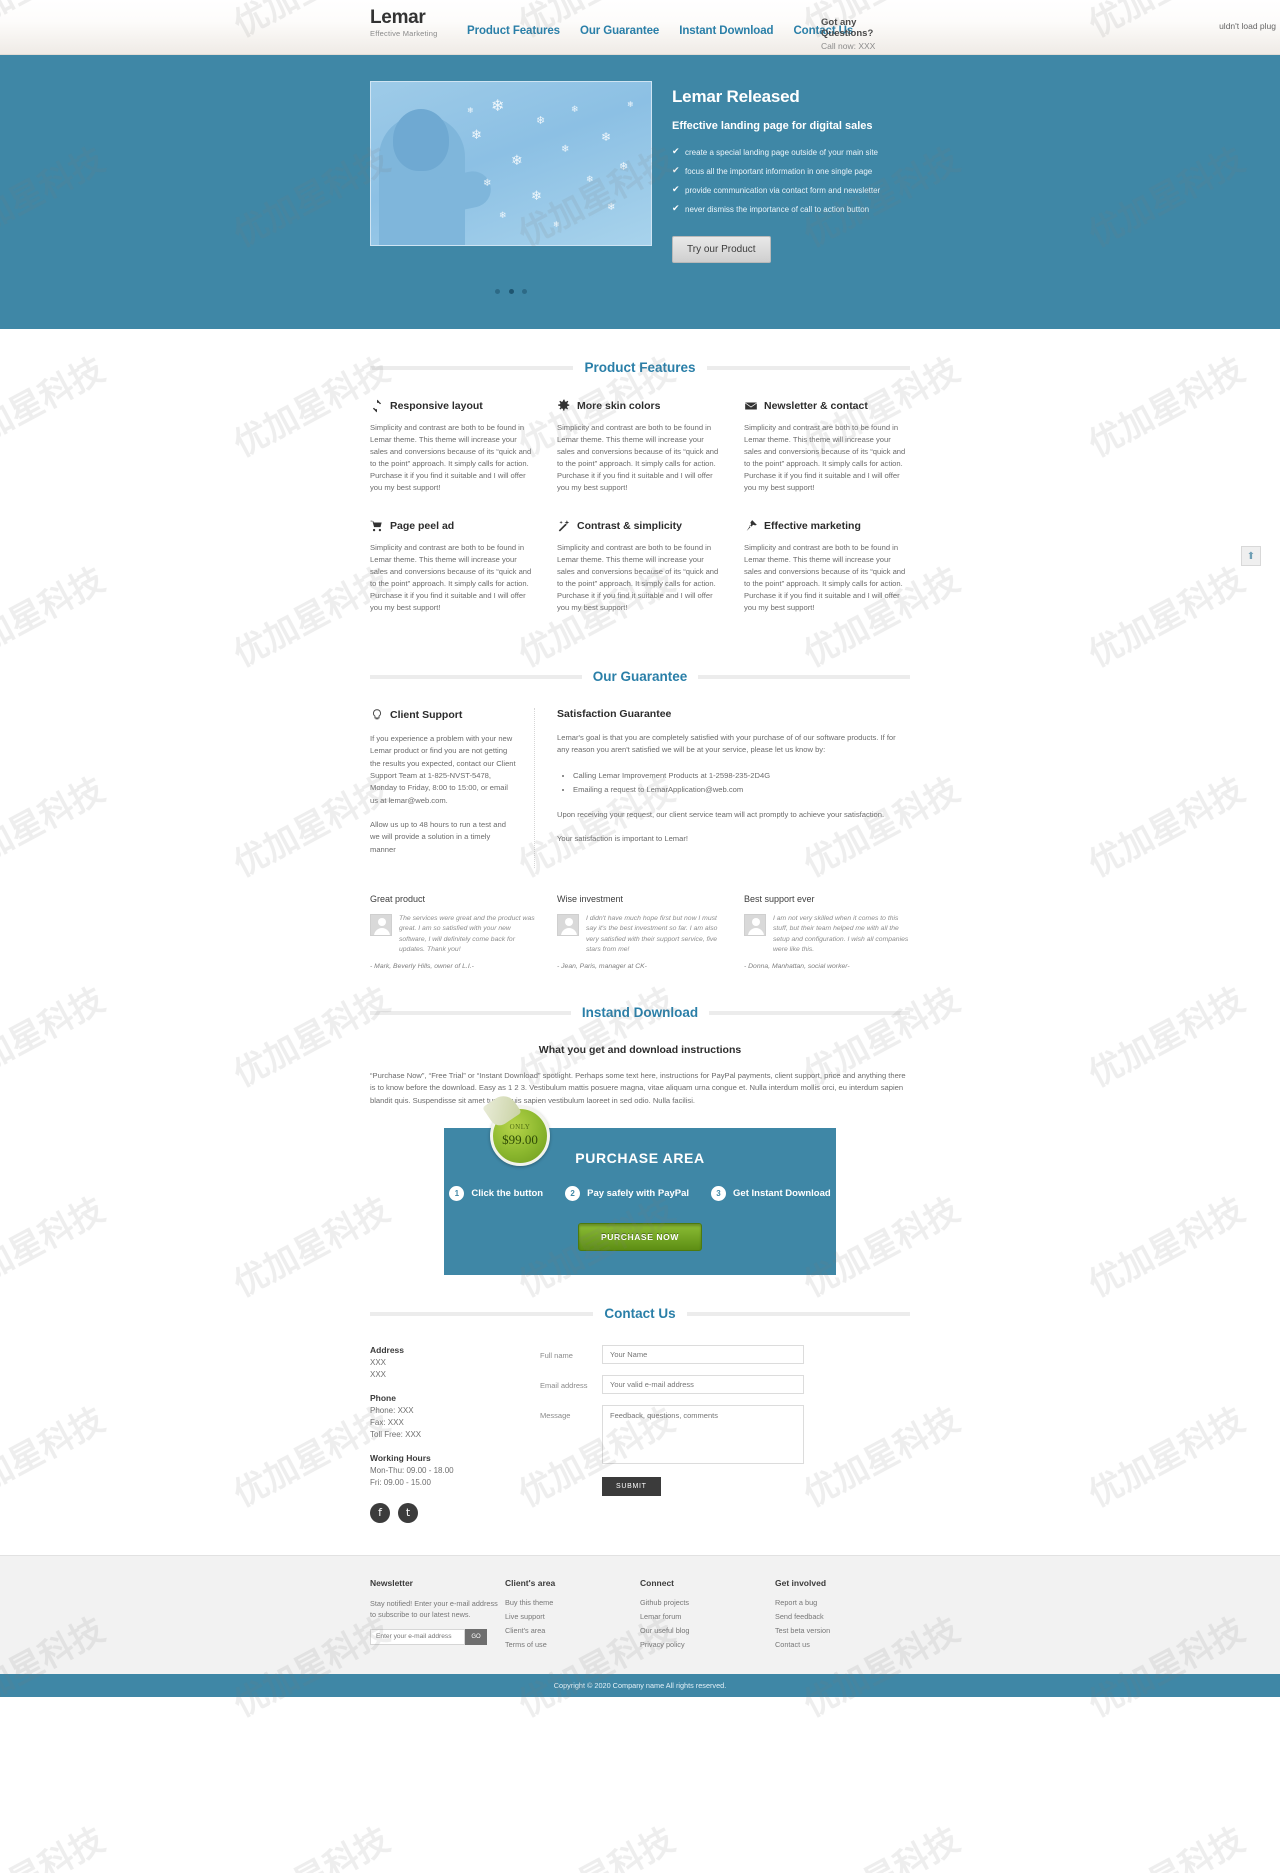  What do you see at coordinates (476, 1636) in the screenshot?
I see `newsletter-go-button: GO` at bounding box center [476, 1636].